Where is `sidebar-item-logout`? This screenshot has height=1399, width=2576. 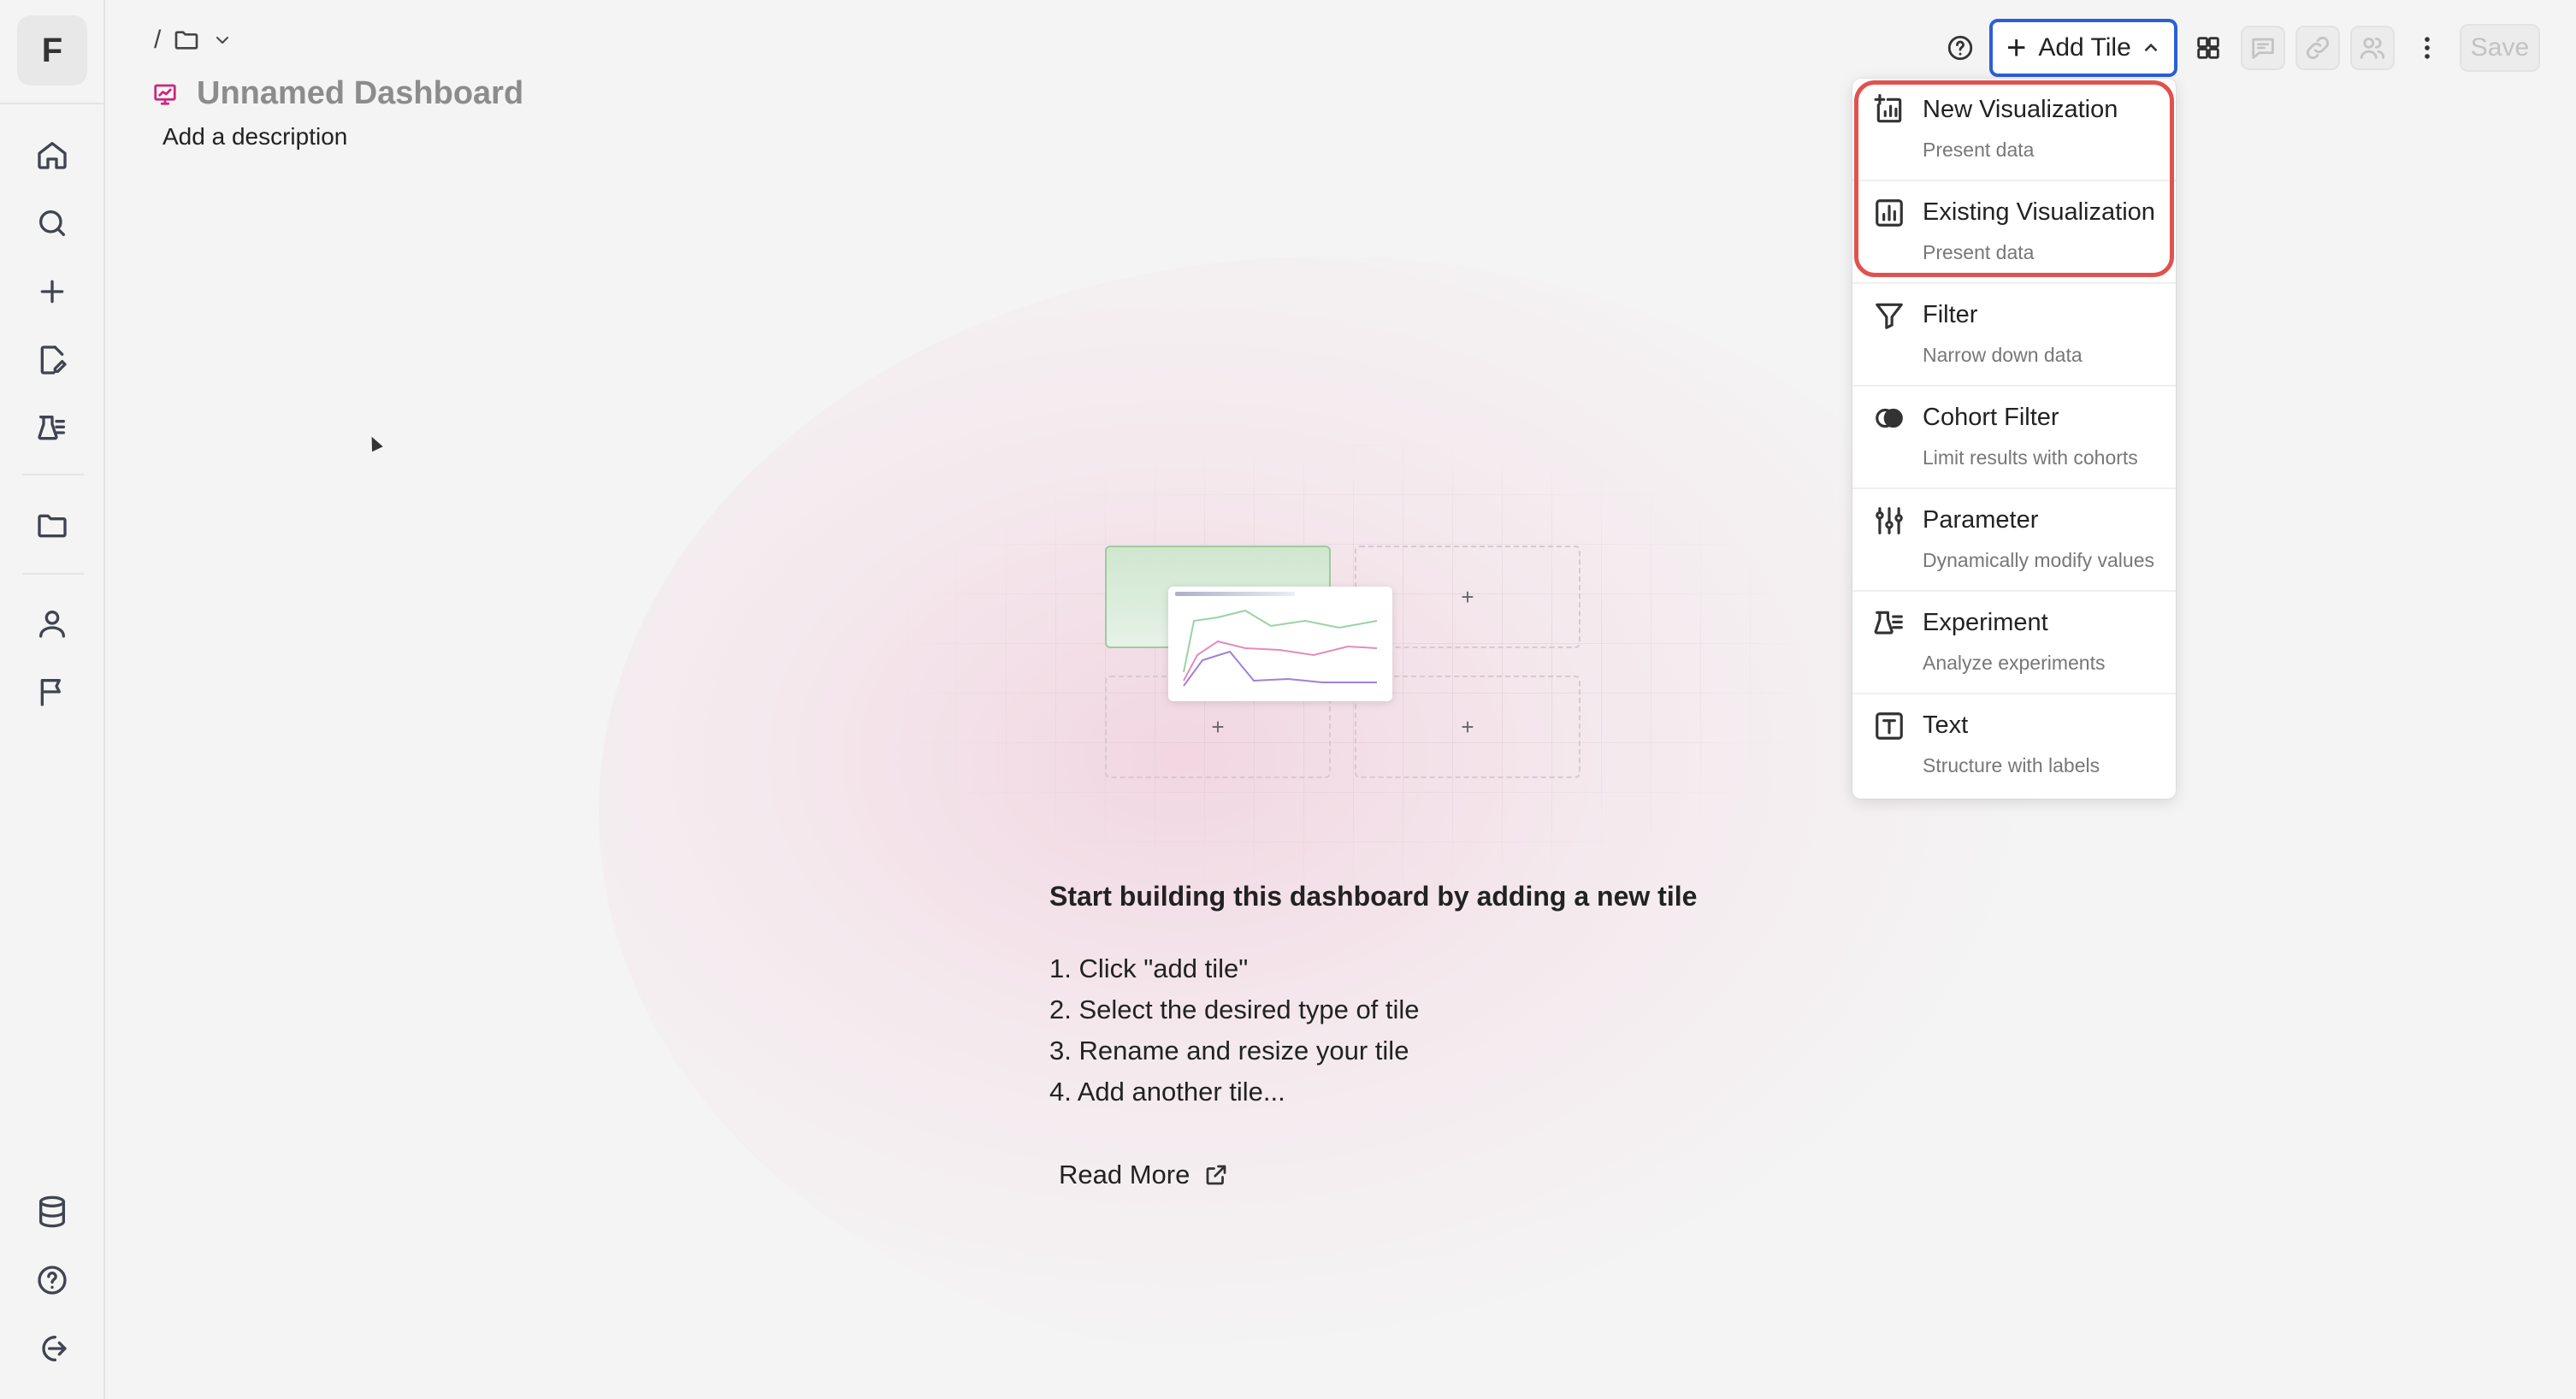 sidebar-item-logout is located at coordinates (52, 1348).